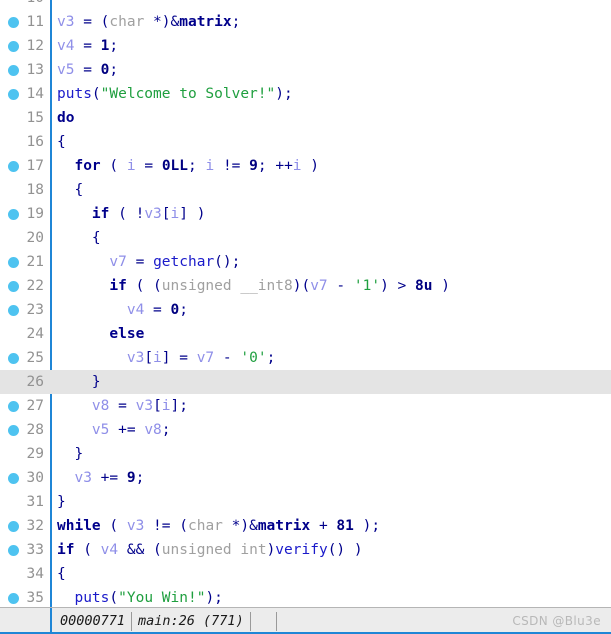 This screenshot has width=611, height=634. Describe the element at coordinates (100, 478) in the screenshot. I see `code-line-text: v3 += 9;` at that location.